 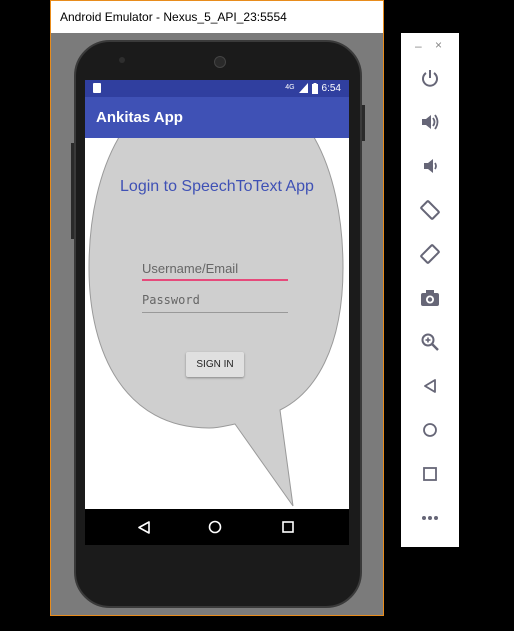 I want to click on cell-signal-icon, so click(x=303, y=88).